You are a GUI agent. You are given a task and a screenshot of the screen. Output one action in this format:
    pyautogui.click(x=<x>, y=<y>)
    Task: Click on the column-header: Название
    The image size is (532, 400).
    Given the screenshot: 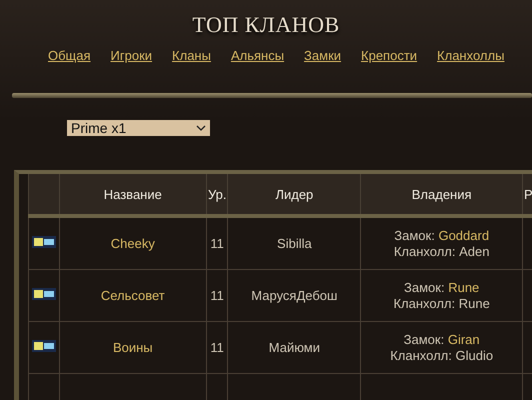 What is the action you would take?
    pyautogui.click(x=133, y=194)
    